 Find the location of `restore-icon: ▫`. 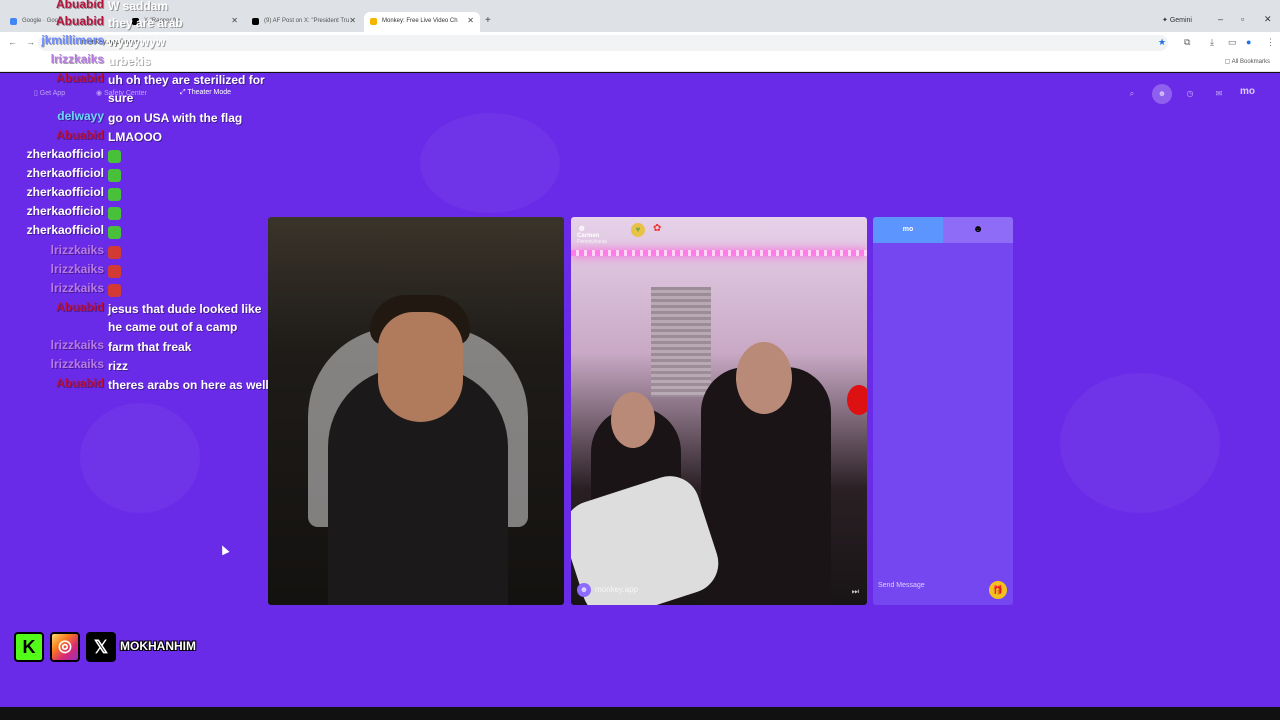

restore-icon: ▫ is located at coordinates (1242, 19).